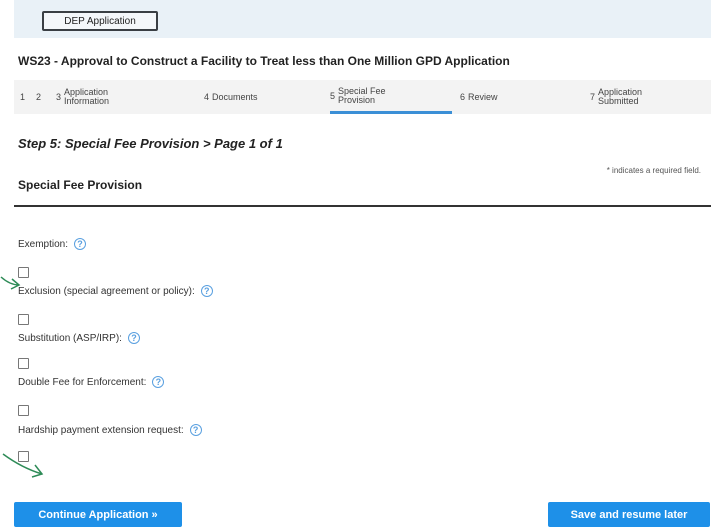 Image resolution: width=711 pixels, height=527 pixels. Describe the element at coordinates (264, 97) in the screenshot. I see `step-4: 4 Documents` at that location.